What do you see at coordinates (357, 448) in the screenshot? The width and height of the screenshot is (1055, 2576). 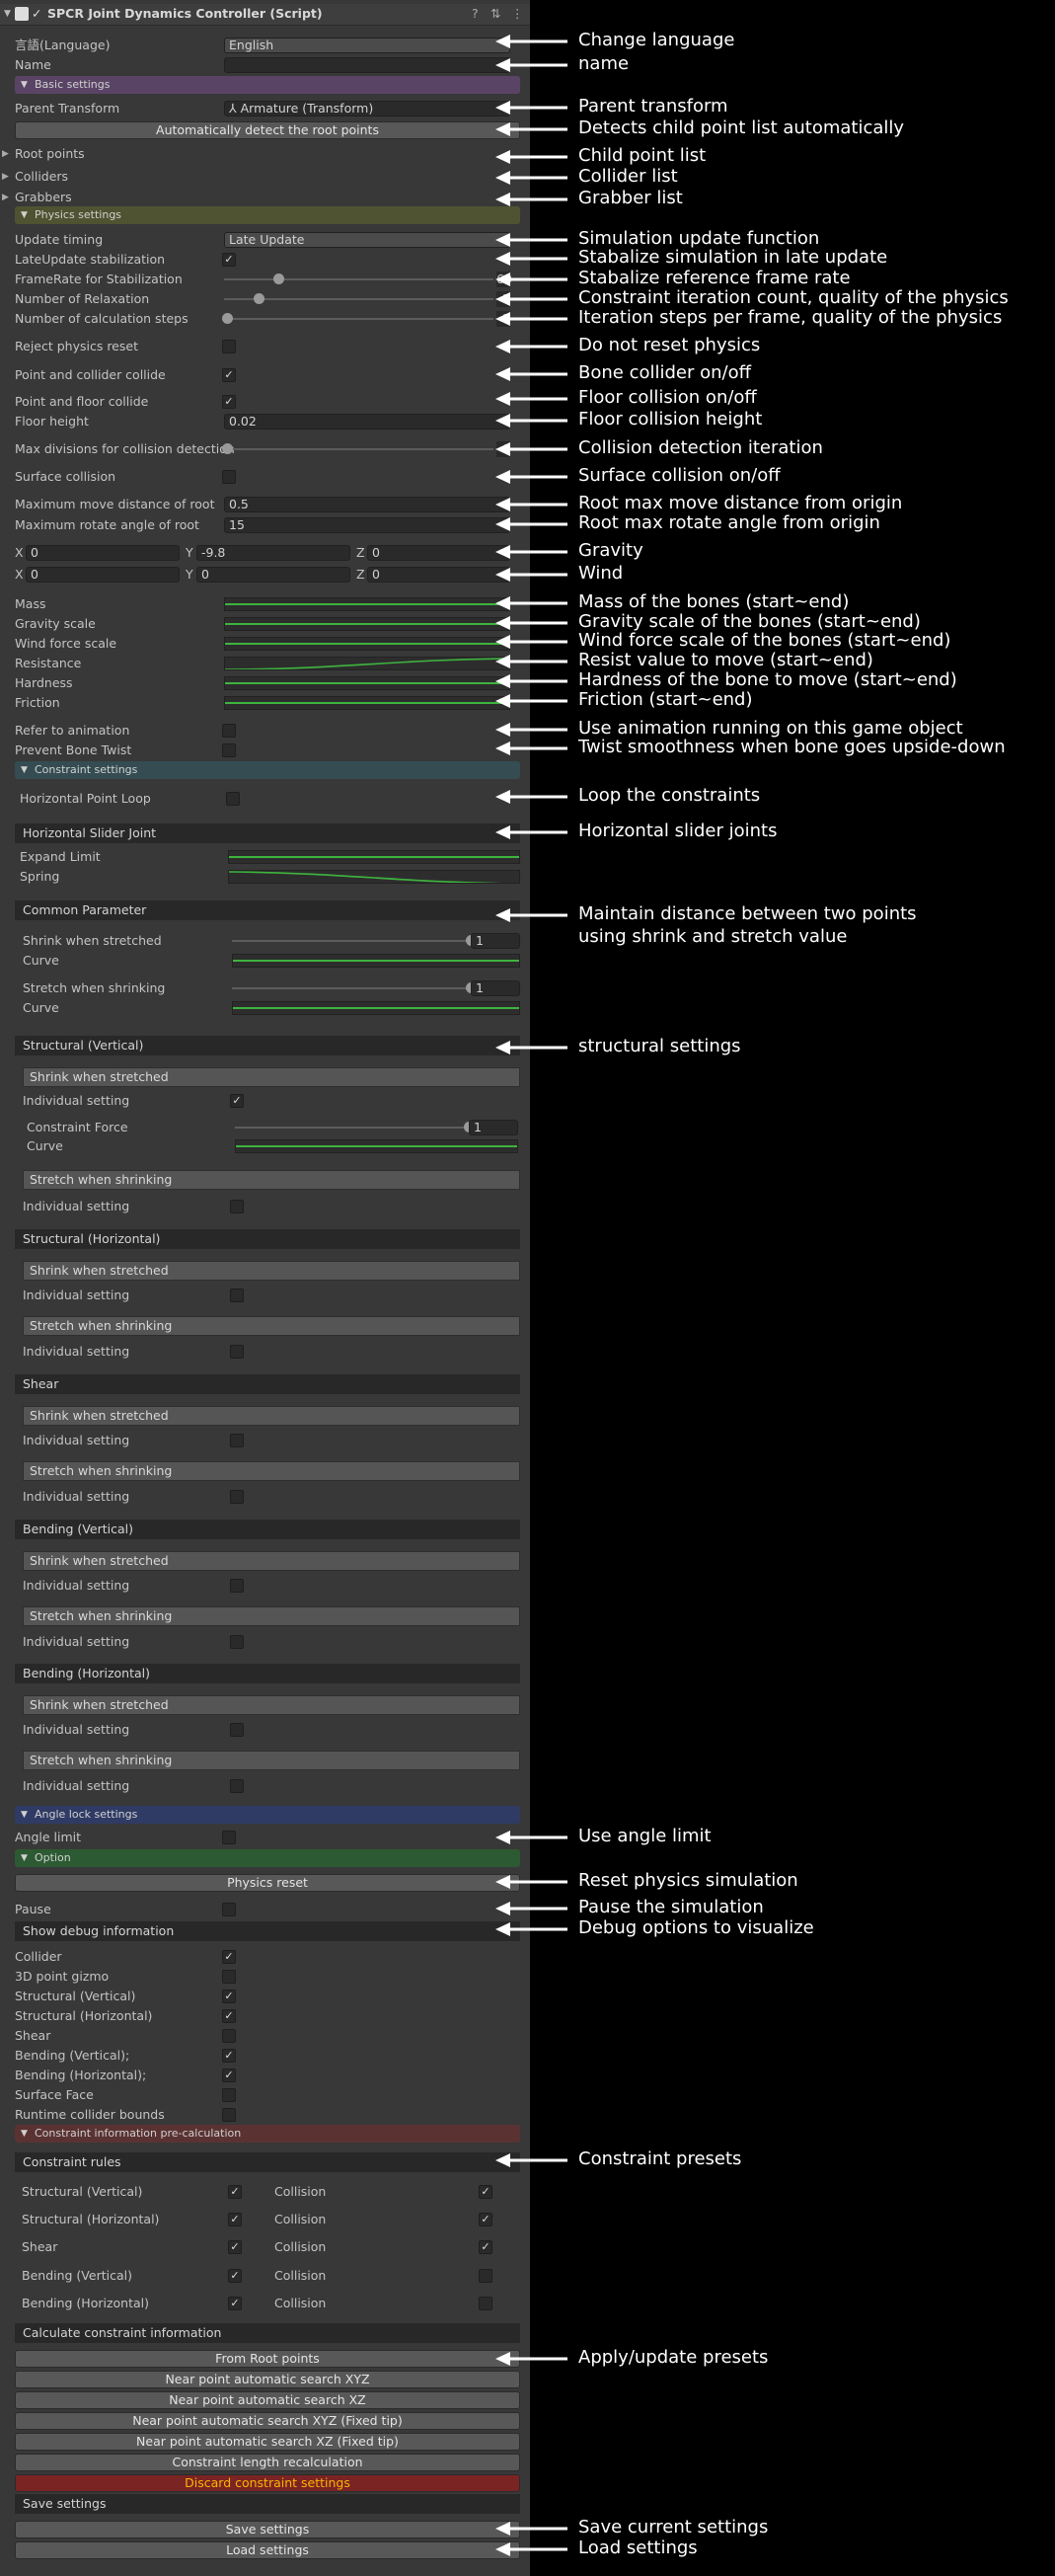 I see `max-divisions-slider` at bounding box center [357, 448].